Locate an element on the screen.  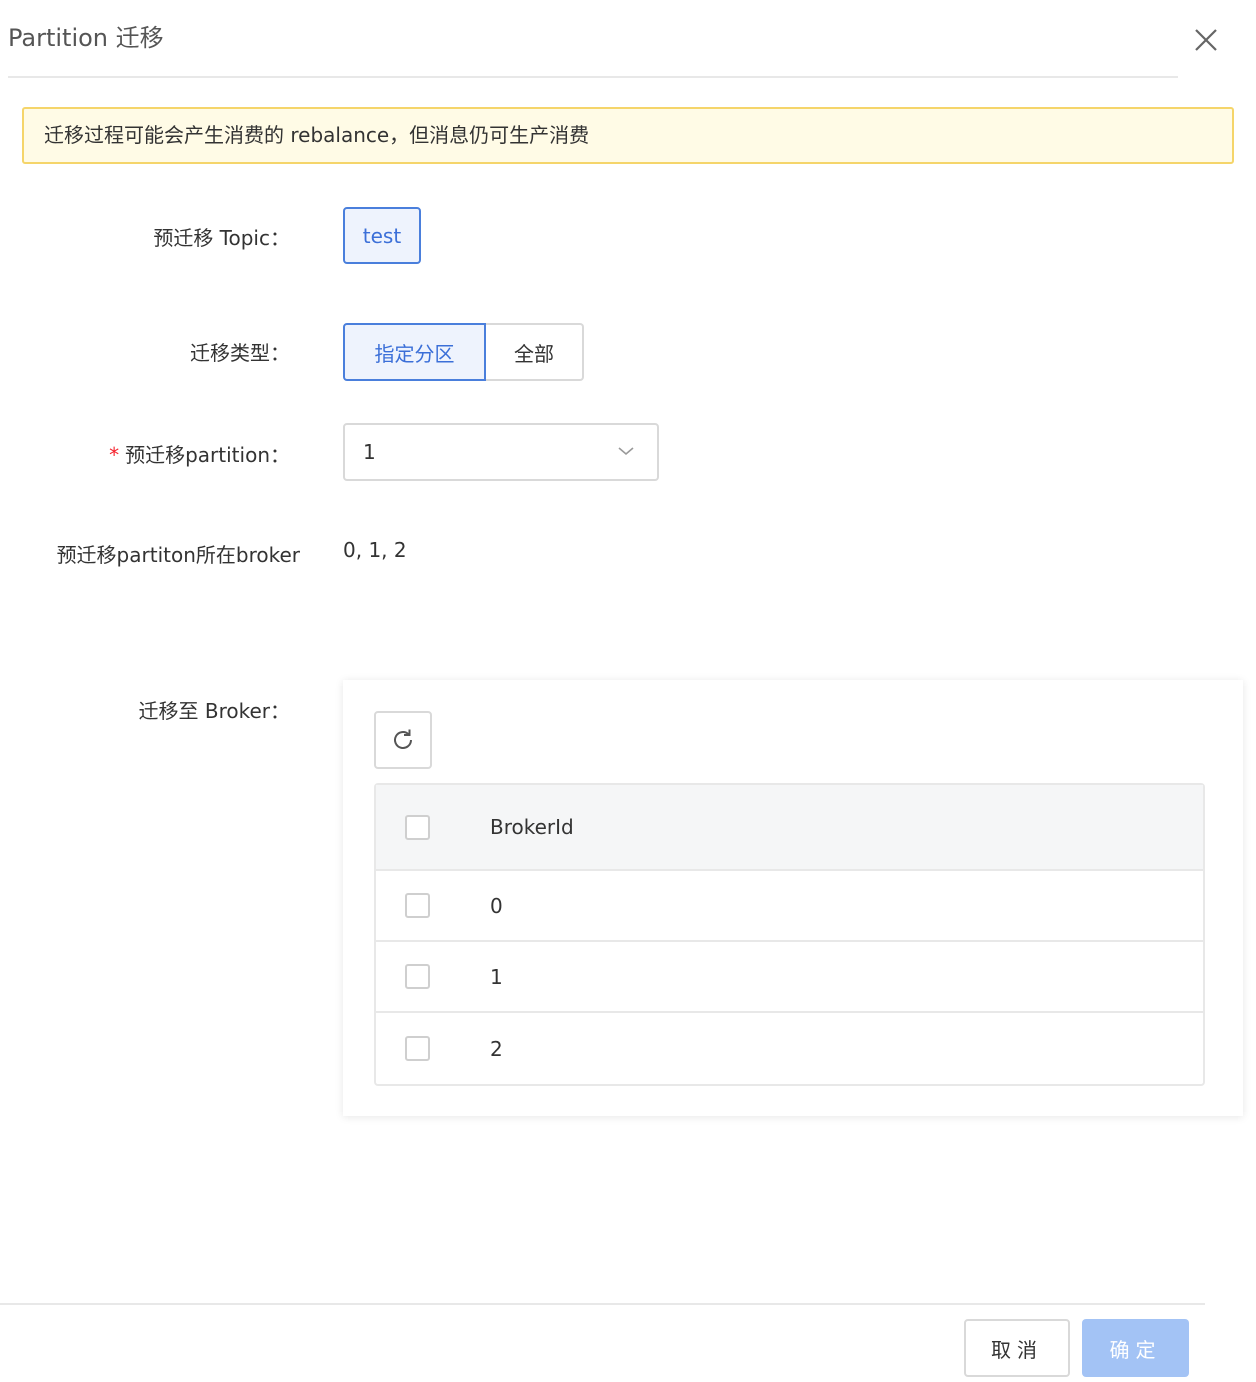
confirm-button: 确定 is located at coordinates (1135, 1348).